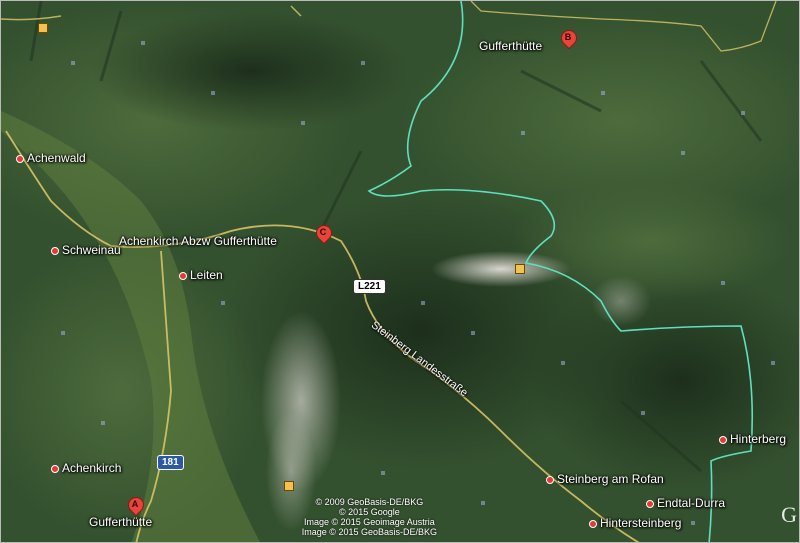  Describe the element at coordinates (605, 479) in the screenshot. I see `place-steinberg: Steinberg am Rofan` at that location.